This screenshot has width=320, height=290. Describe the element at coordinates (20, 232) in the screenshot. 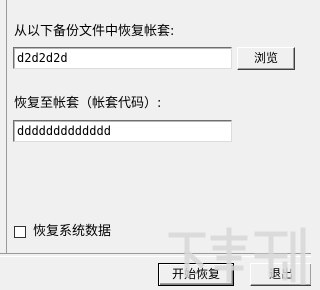

I see `restore-system-data-checkbox` at that location.